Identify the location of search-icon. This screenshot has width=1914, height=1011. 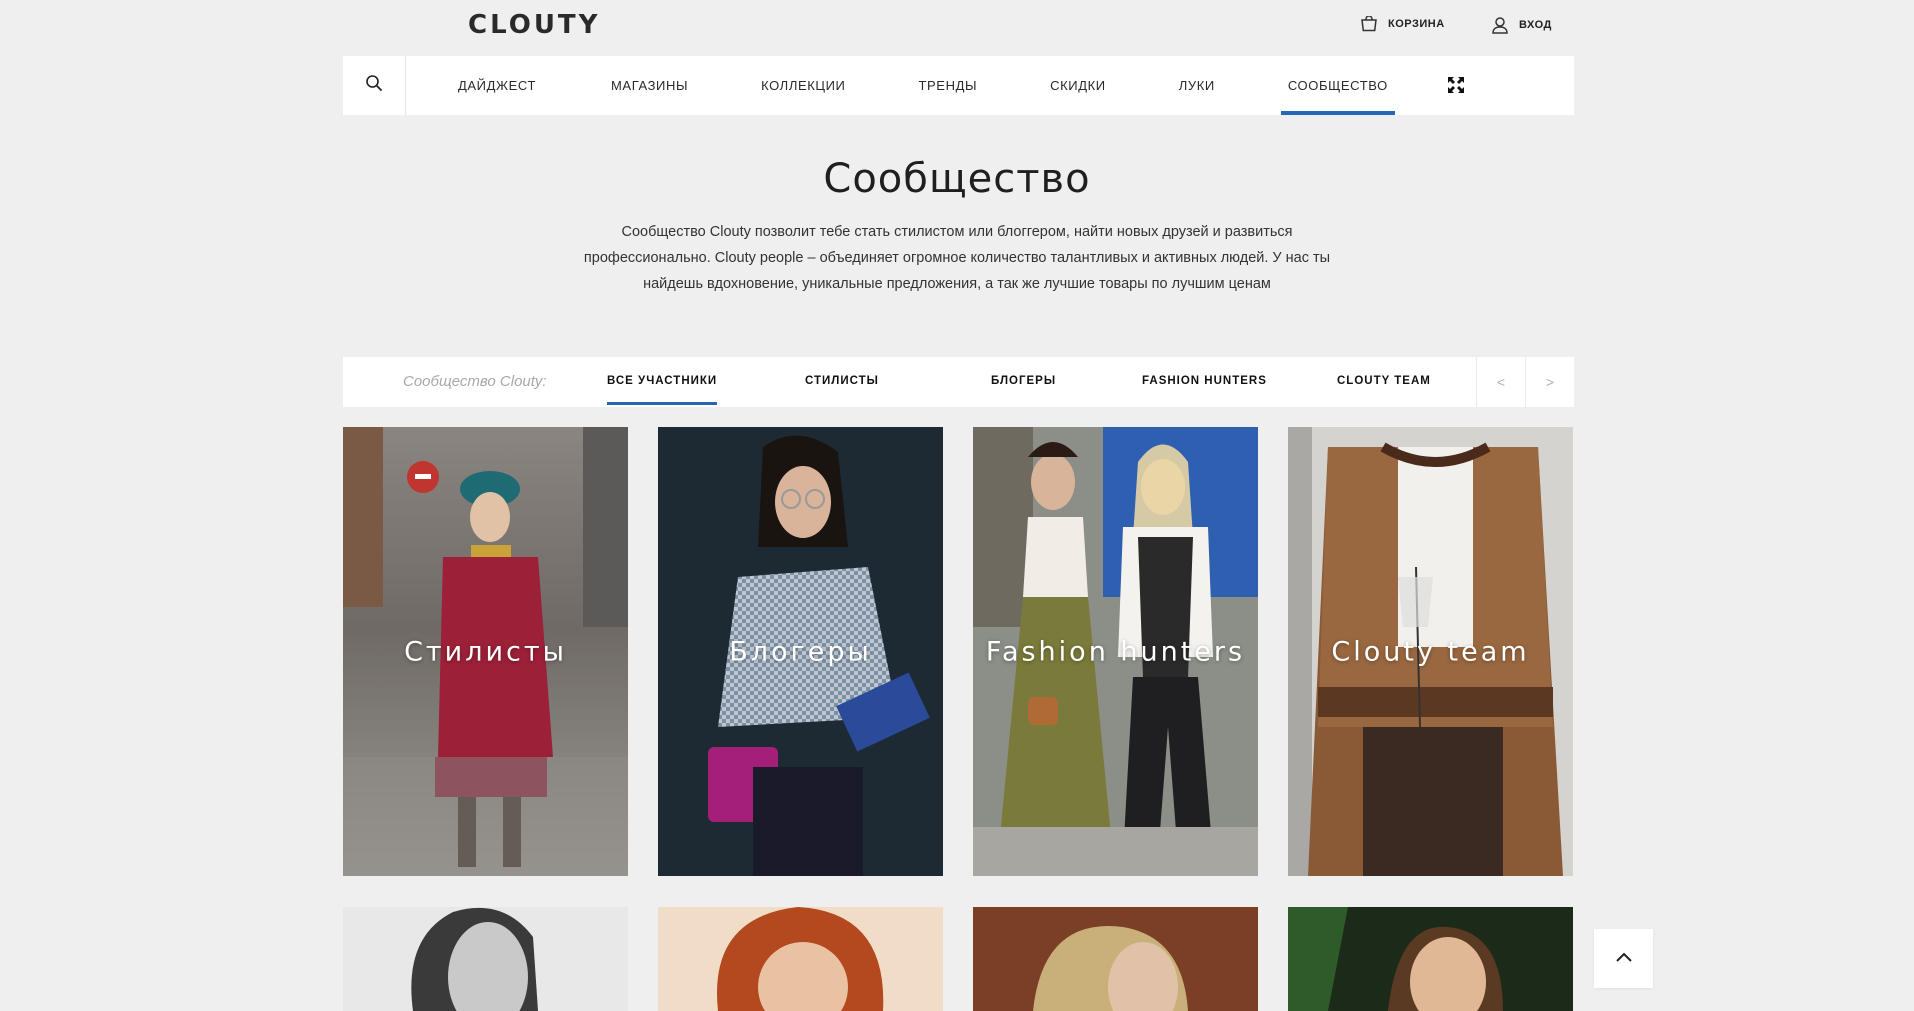
(374, 85).